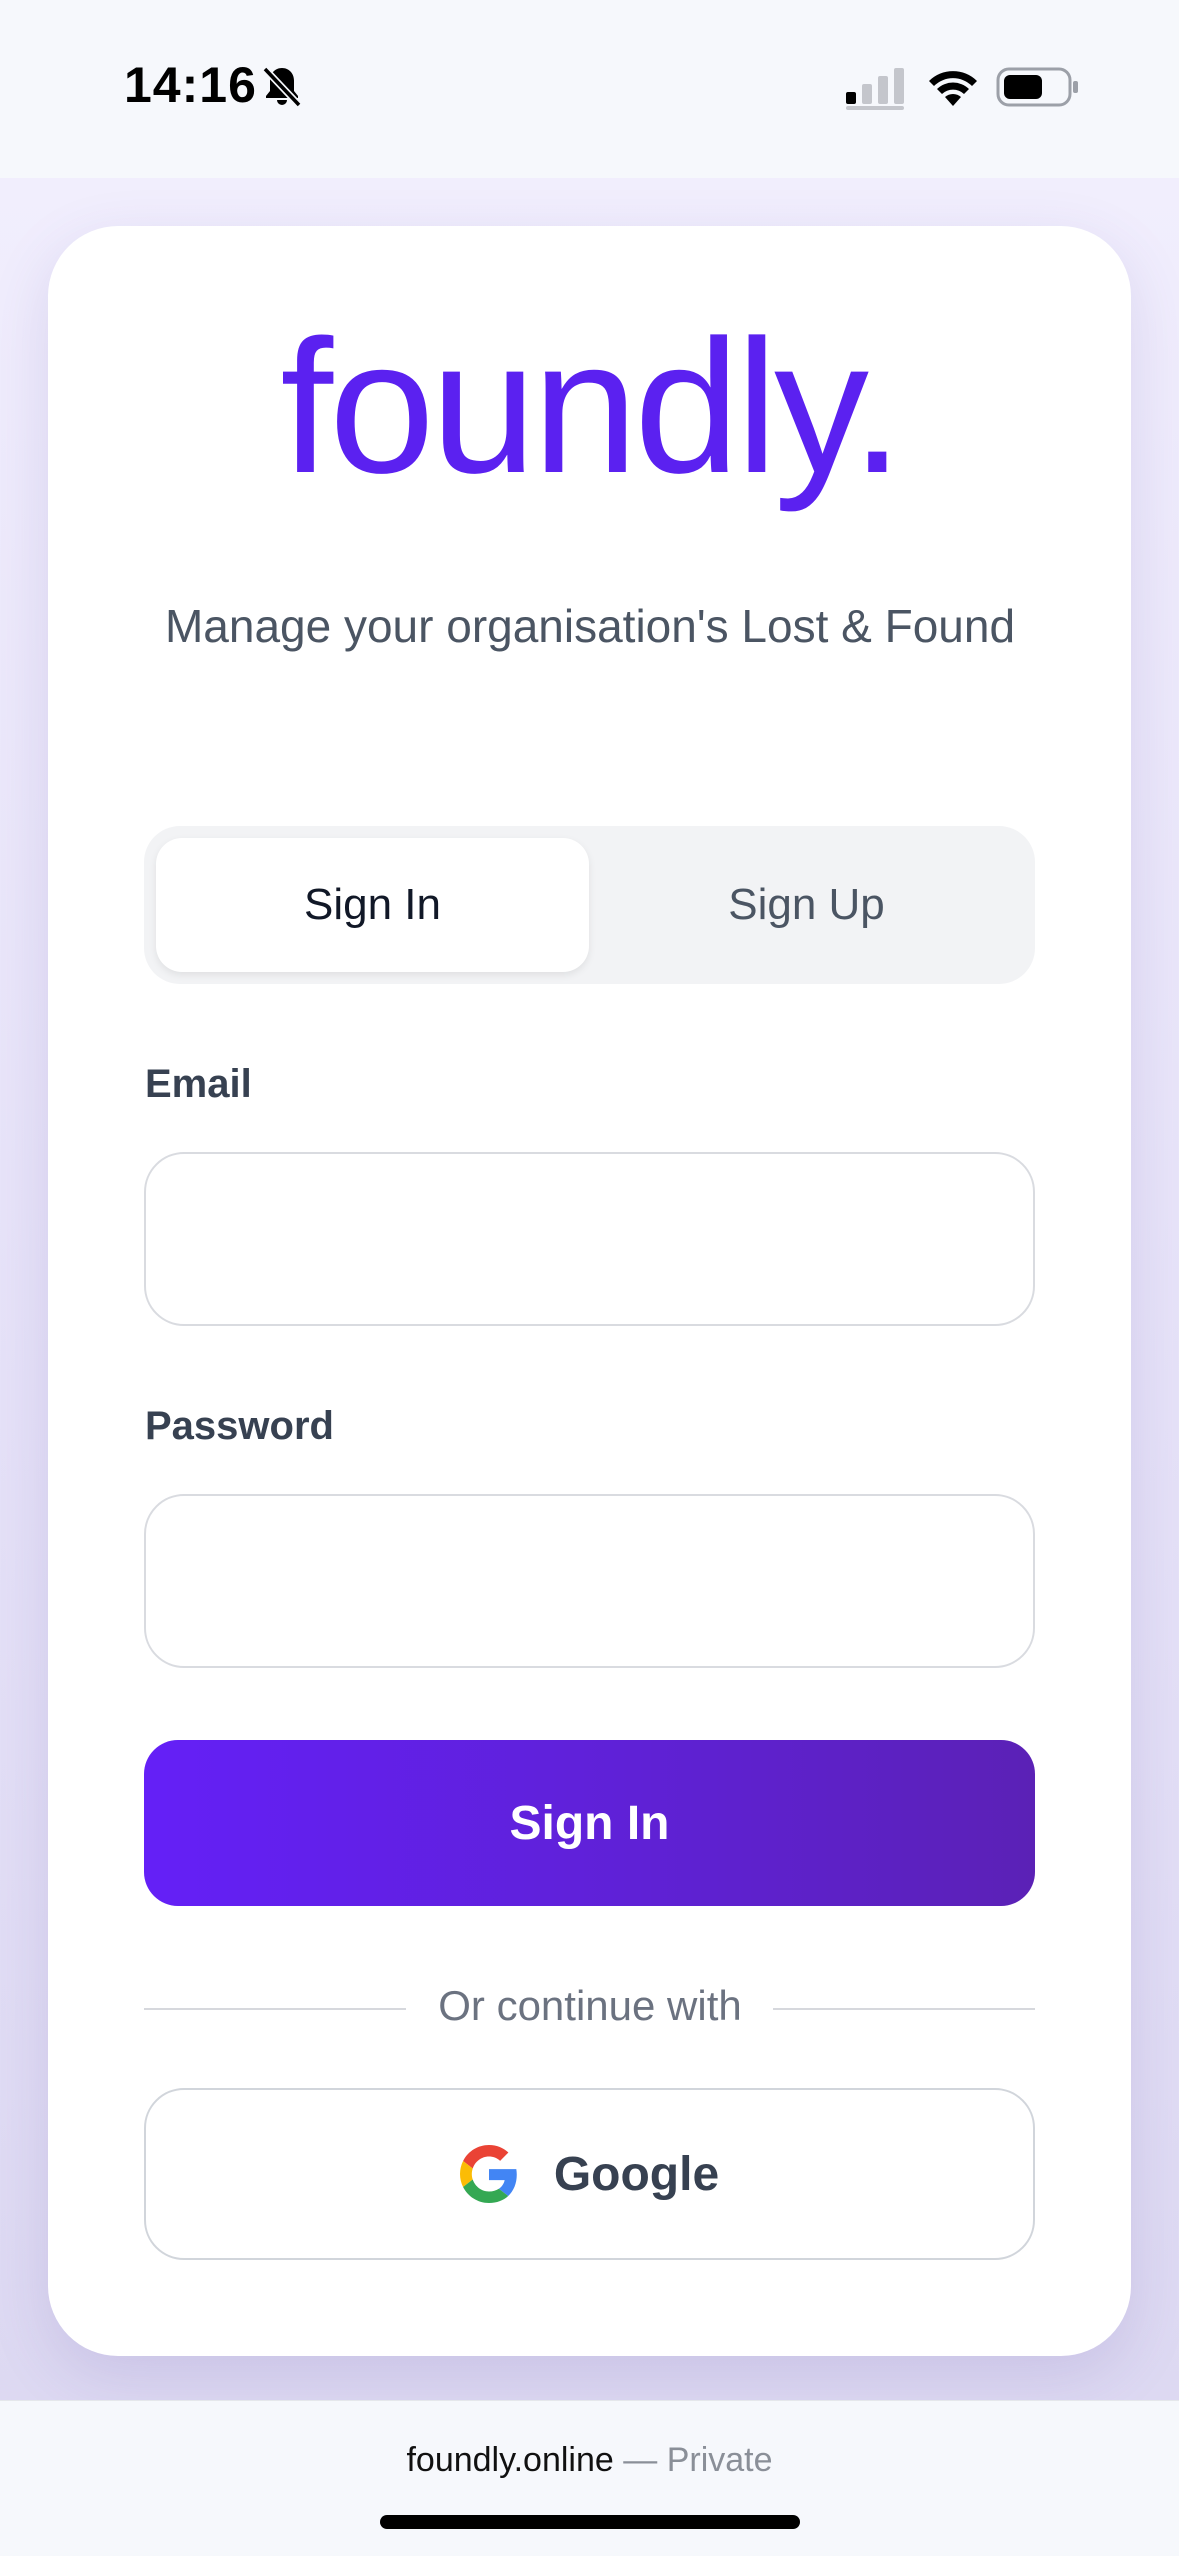  I want to click on signal-icon, so click(875, 89).